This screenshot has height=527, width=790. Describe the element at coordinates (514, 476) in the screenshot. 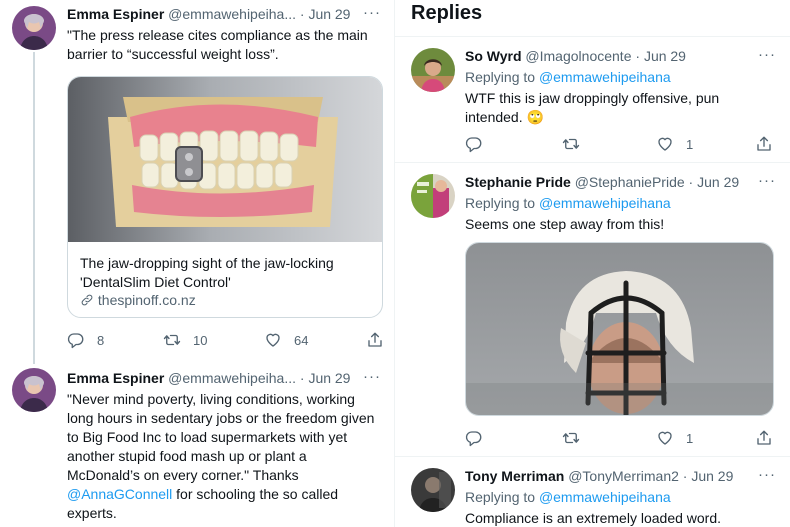

I see `author-name: Tony Merriman` at that location.